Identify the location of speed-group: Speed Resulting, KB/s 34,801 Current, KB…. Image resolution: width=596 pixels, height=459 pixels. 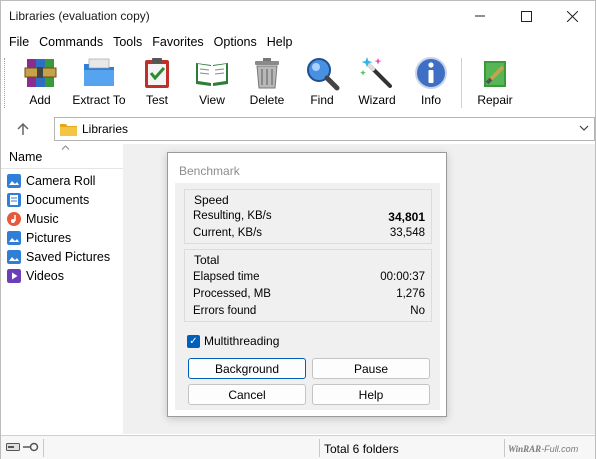
(308, 216).